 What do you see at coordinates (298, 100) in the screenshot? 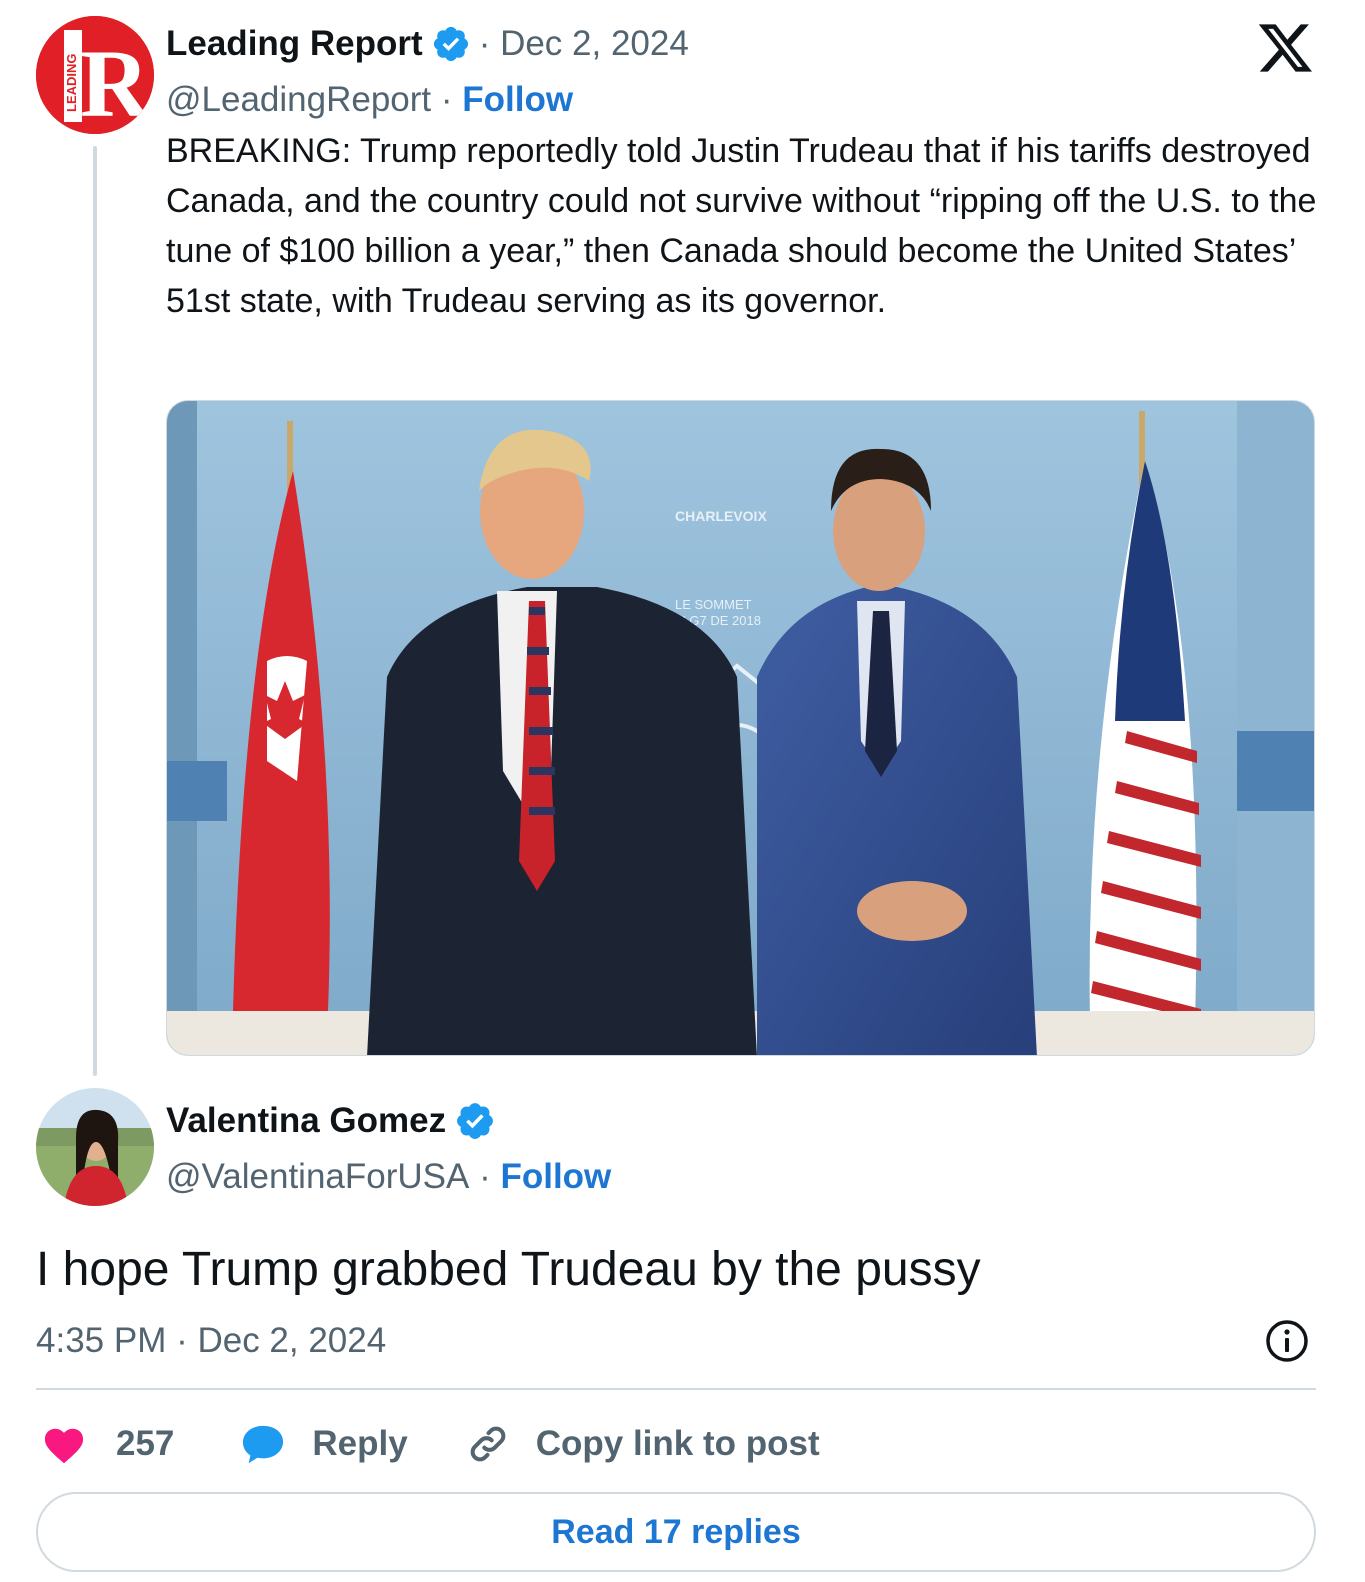
I see `tweet-author-handle: @LeadingReport` at bounding box center [298, 100].